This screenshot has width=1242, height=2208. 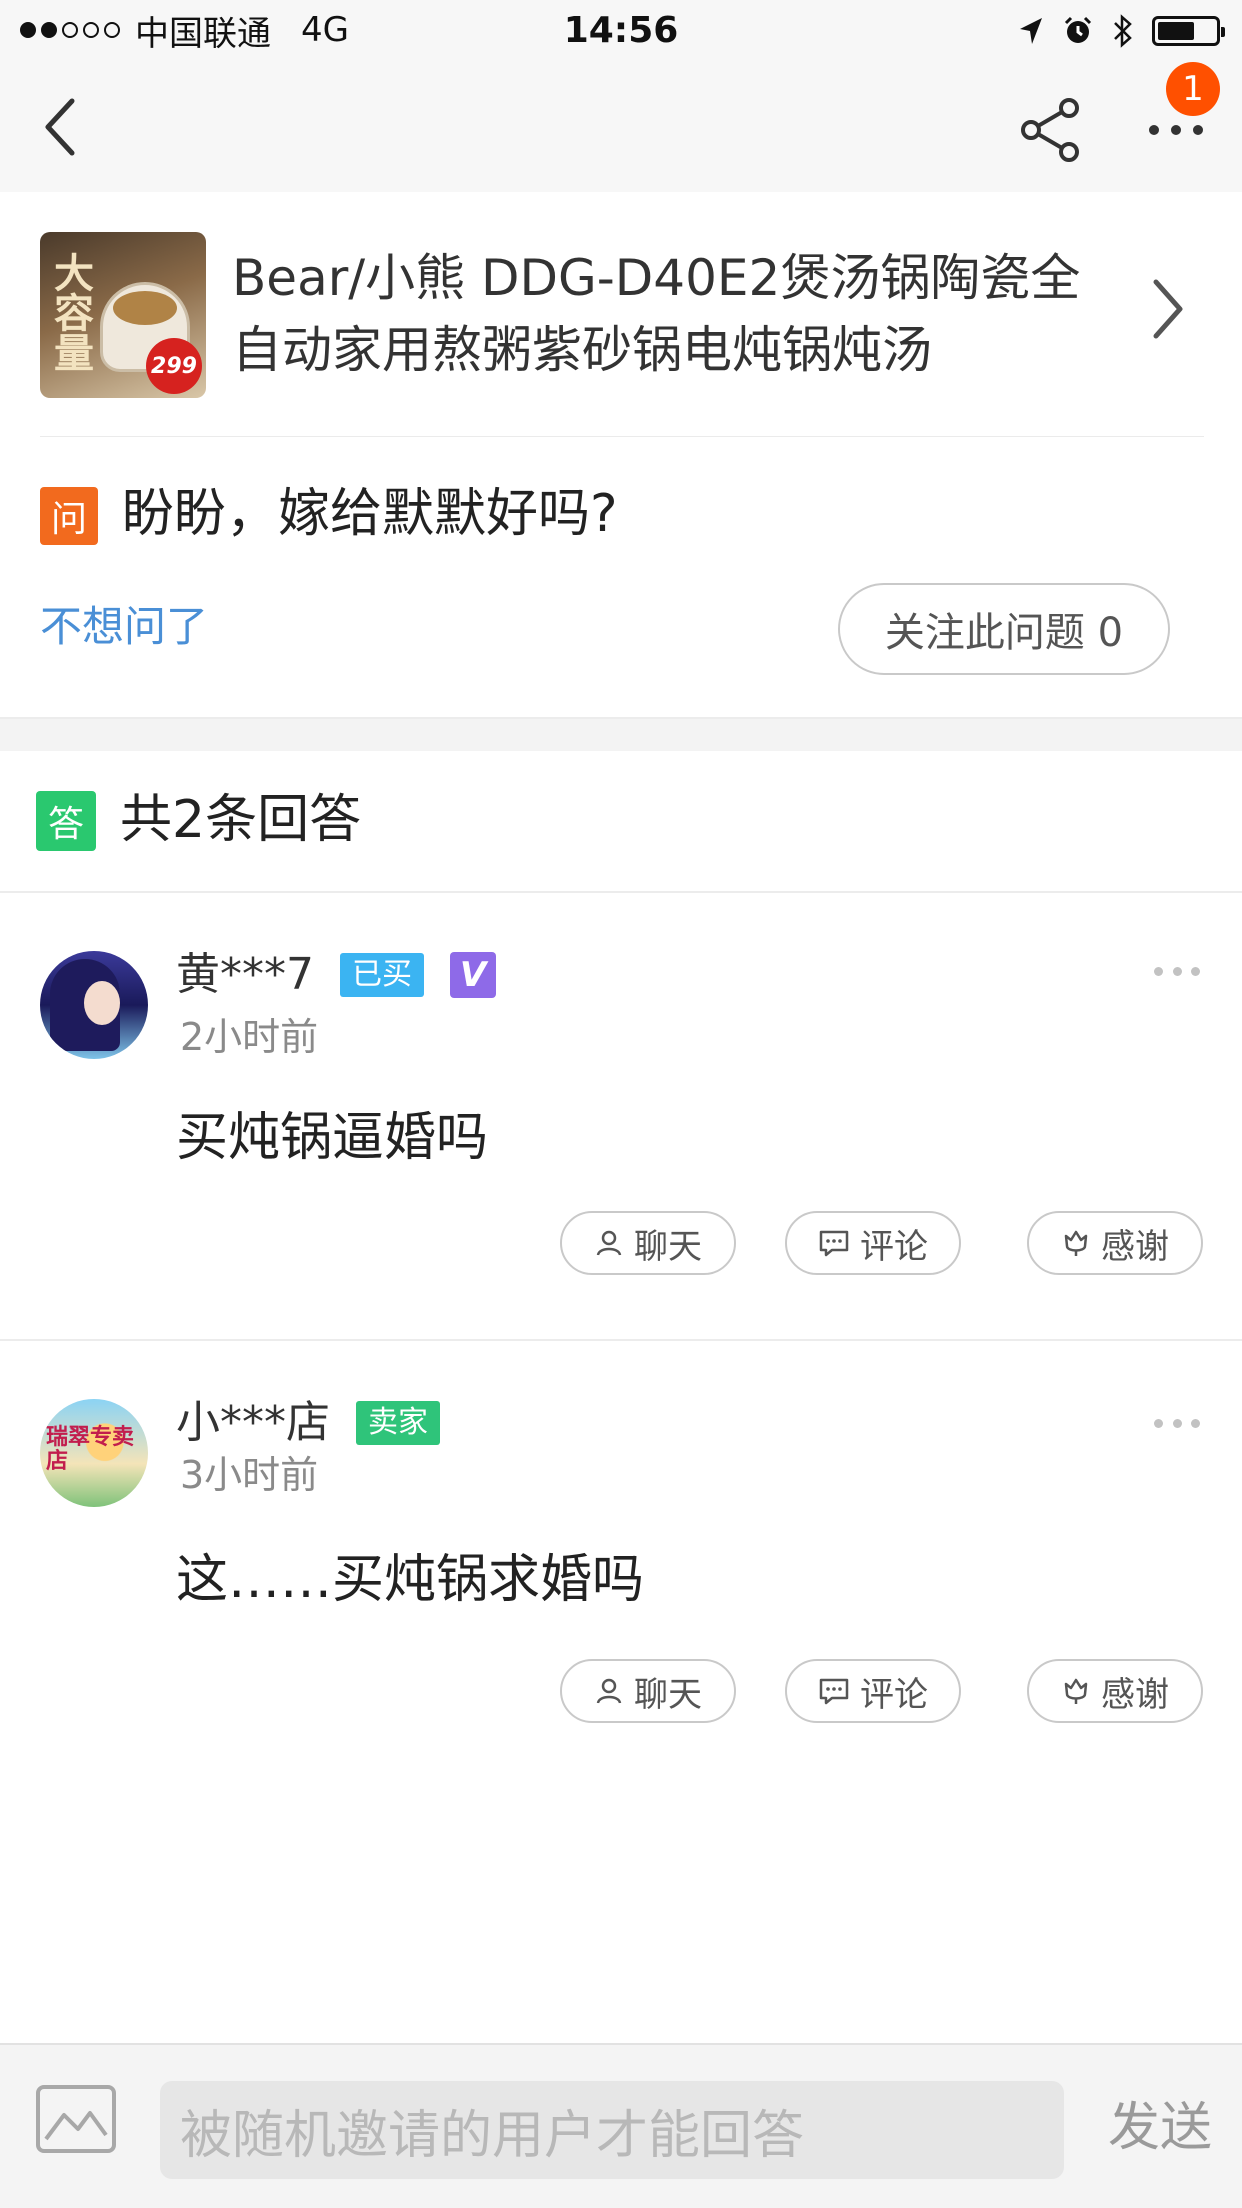 What do you see at coordinates (66, 821) in the screenshot?
I see `answer-tag: 答` at bounding box center [66, 821].